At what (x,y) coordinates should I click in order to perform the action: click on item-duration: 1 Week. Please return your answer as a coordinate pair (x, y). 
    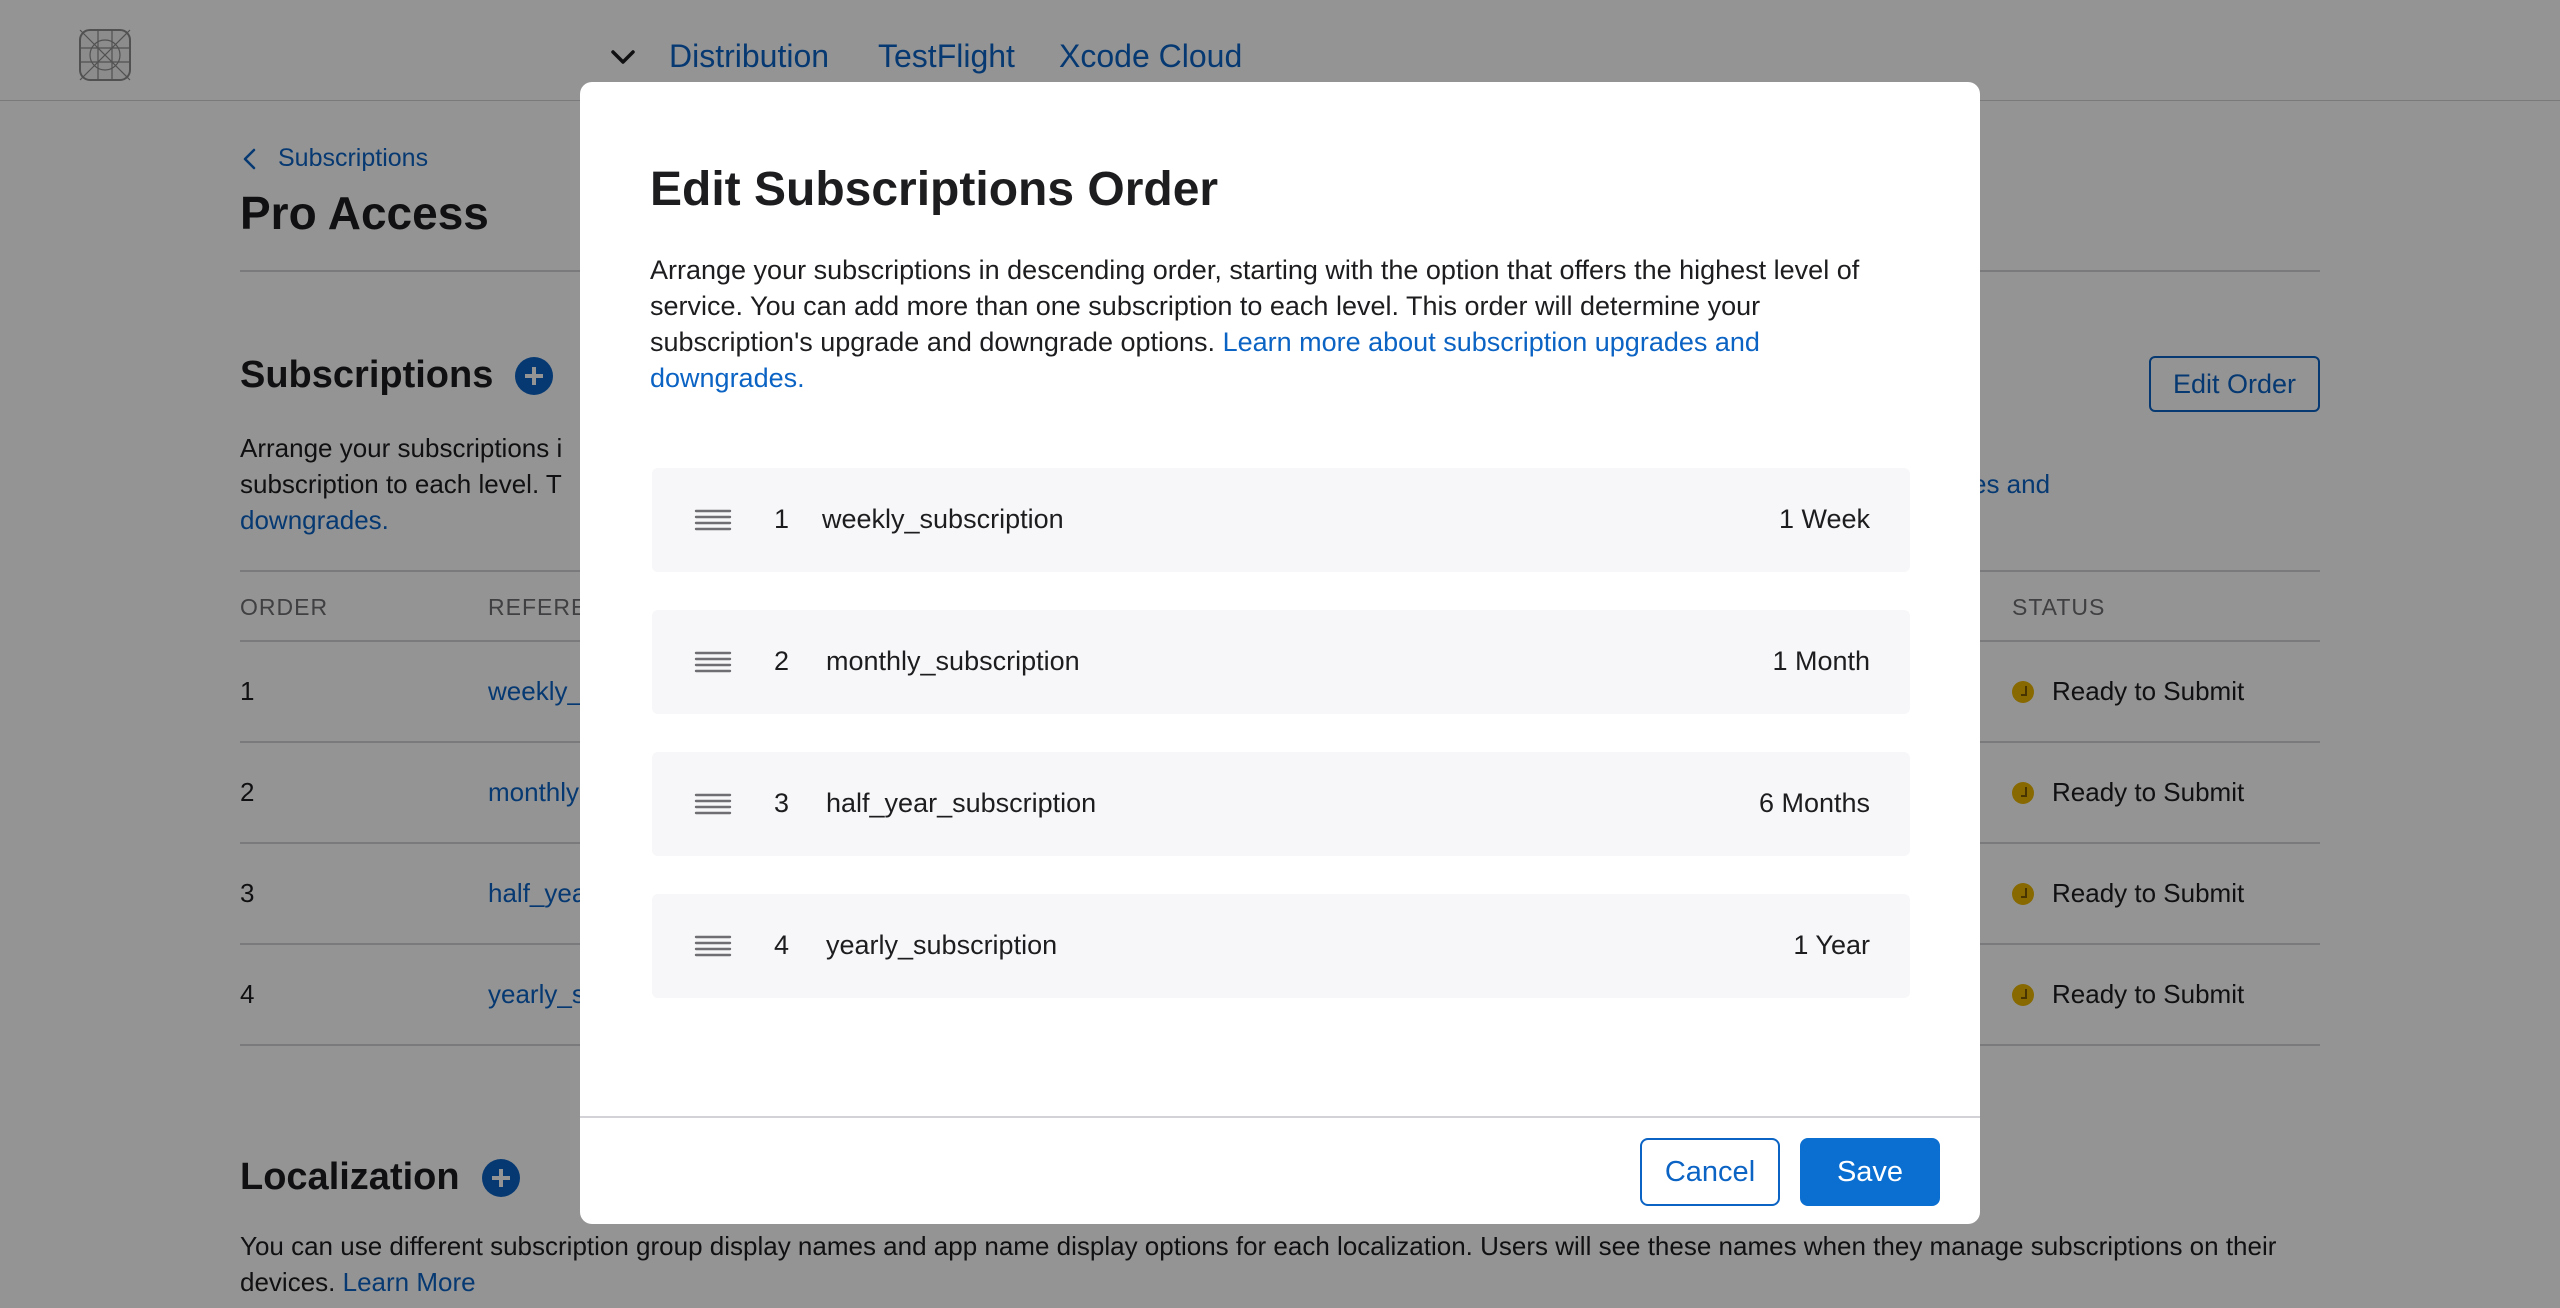
    Looking at the image, I should click on (1824, 519).